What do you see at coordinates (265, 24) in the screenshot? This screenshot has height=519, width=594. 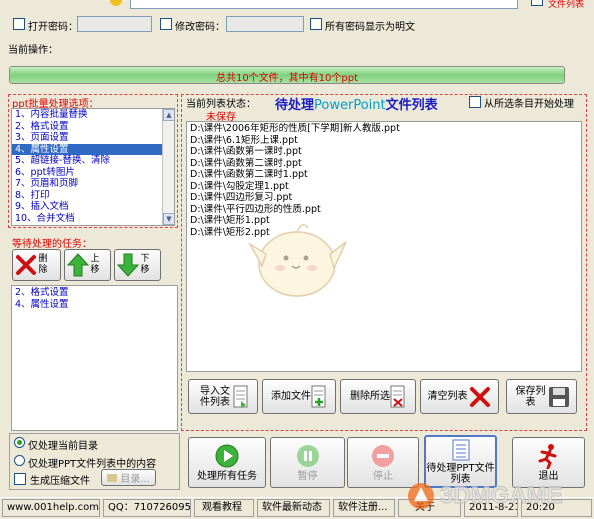 I see `modify-password-field` at bounding box center [265, 24].